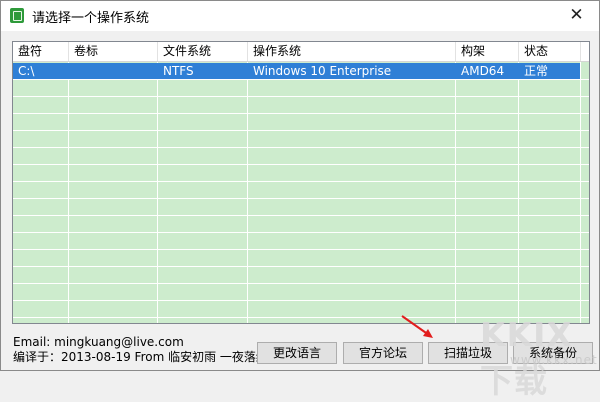  Describe the element at coordinates (297, 353) in the screenshot. I see `change-language-button: 更改语言` at that location.